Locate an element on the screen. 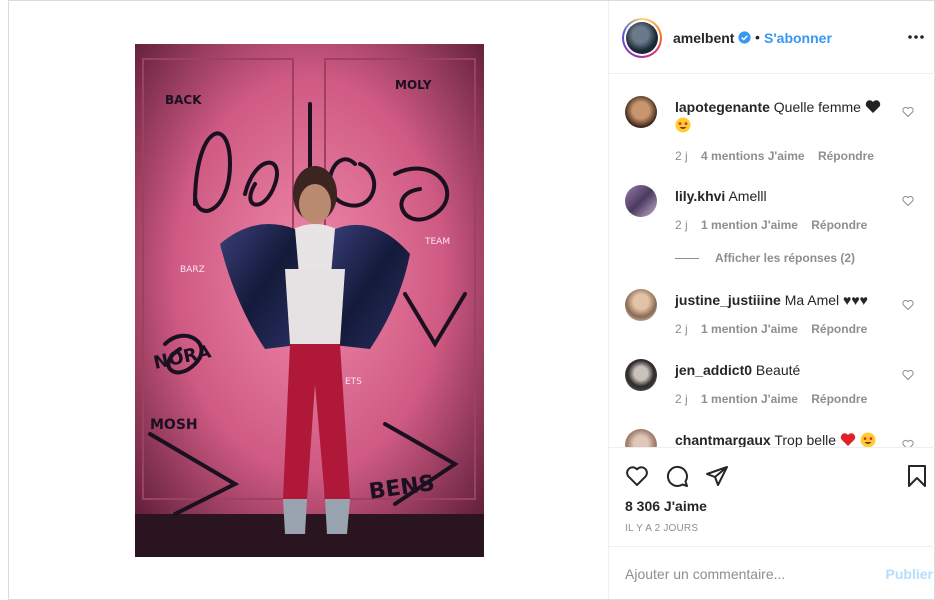 This screenshot has width=935, height=600. view-replies-button: Afficher les réponses (2) is located at coordinates (765, 258).